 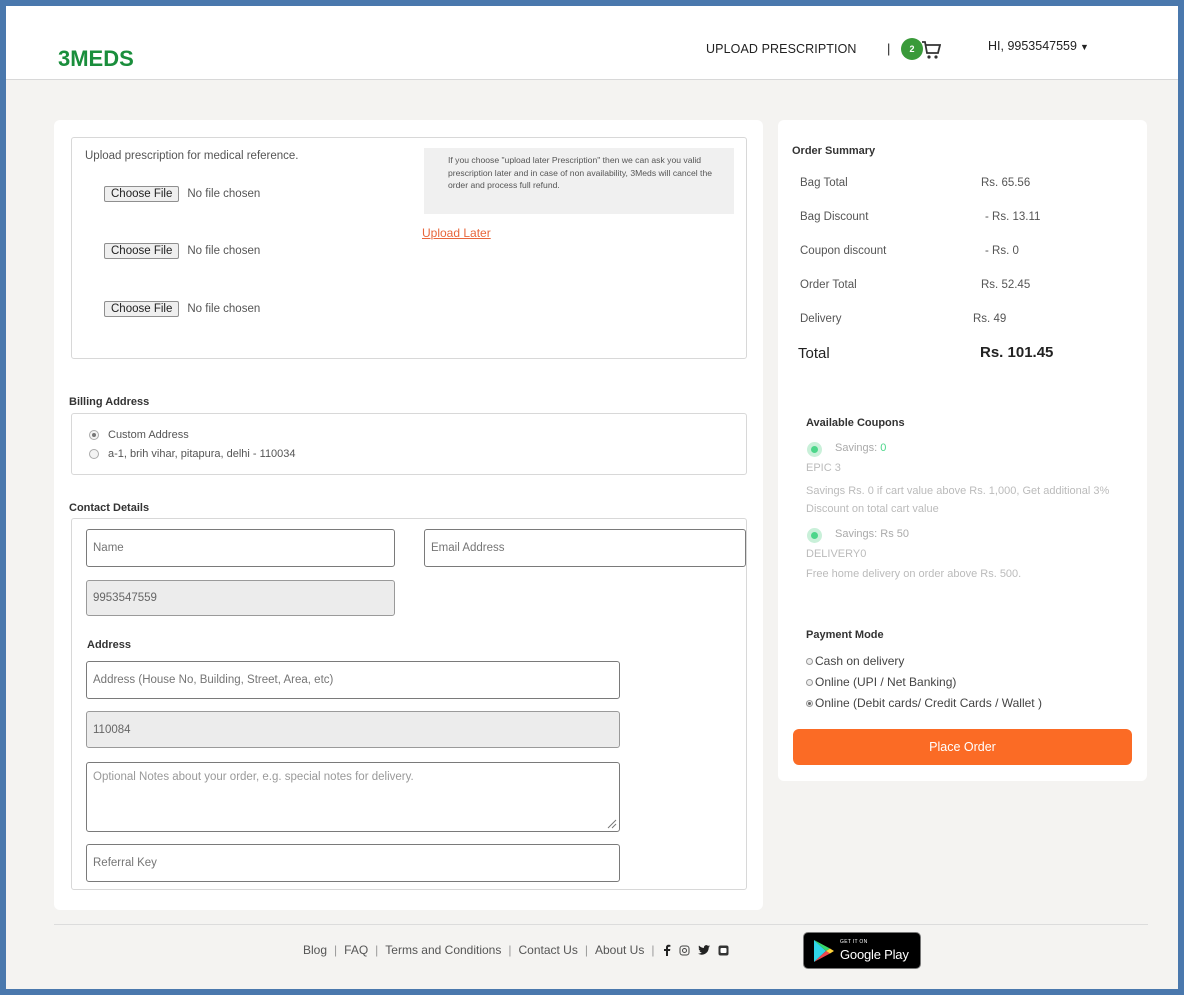 What do you see at coordinates (547, 950) in the screenshot?
I see `footer-link-contact: Contact Us` at bounding box center [547, 950].